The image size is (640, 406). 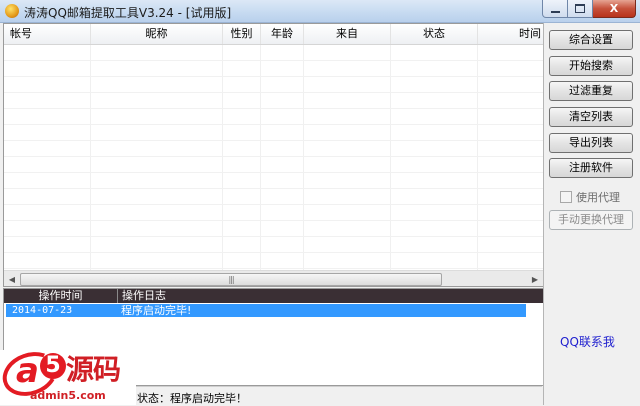 I want to click on export-list-button: 导出列表, so click(x=591, y=143).